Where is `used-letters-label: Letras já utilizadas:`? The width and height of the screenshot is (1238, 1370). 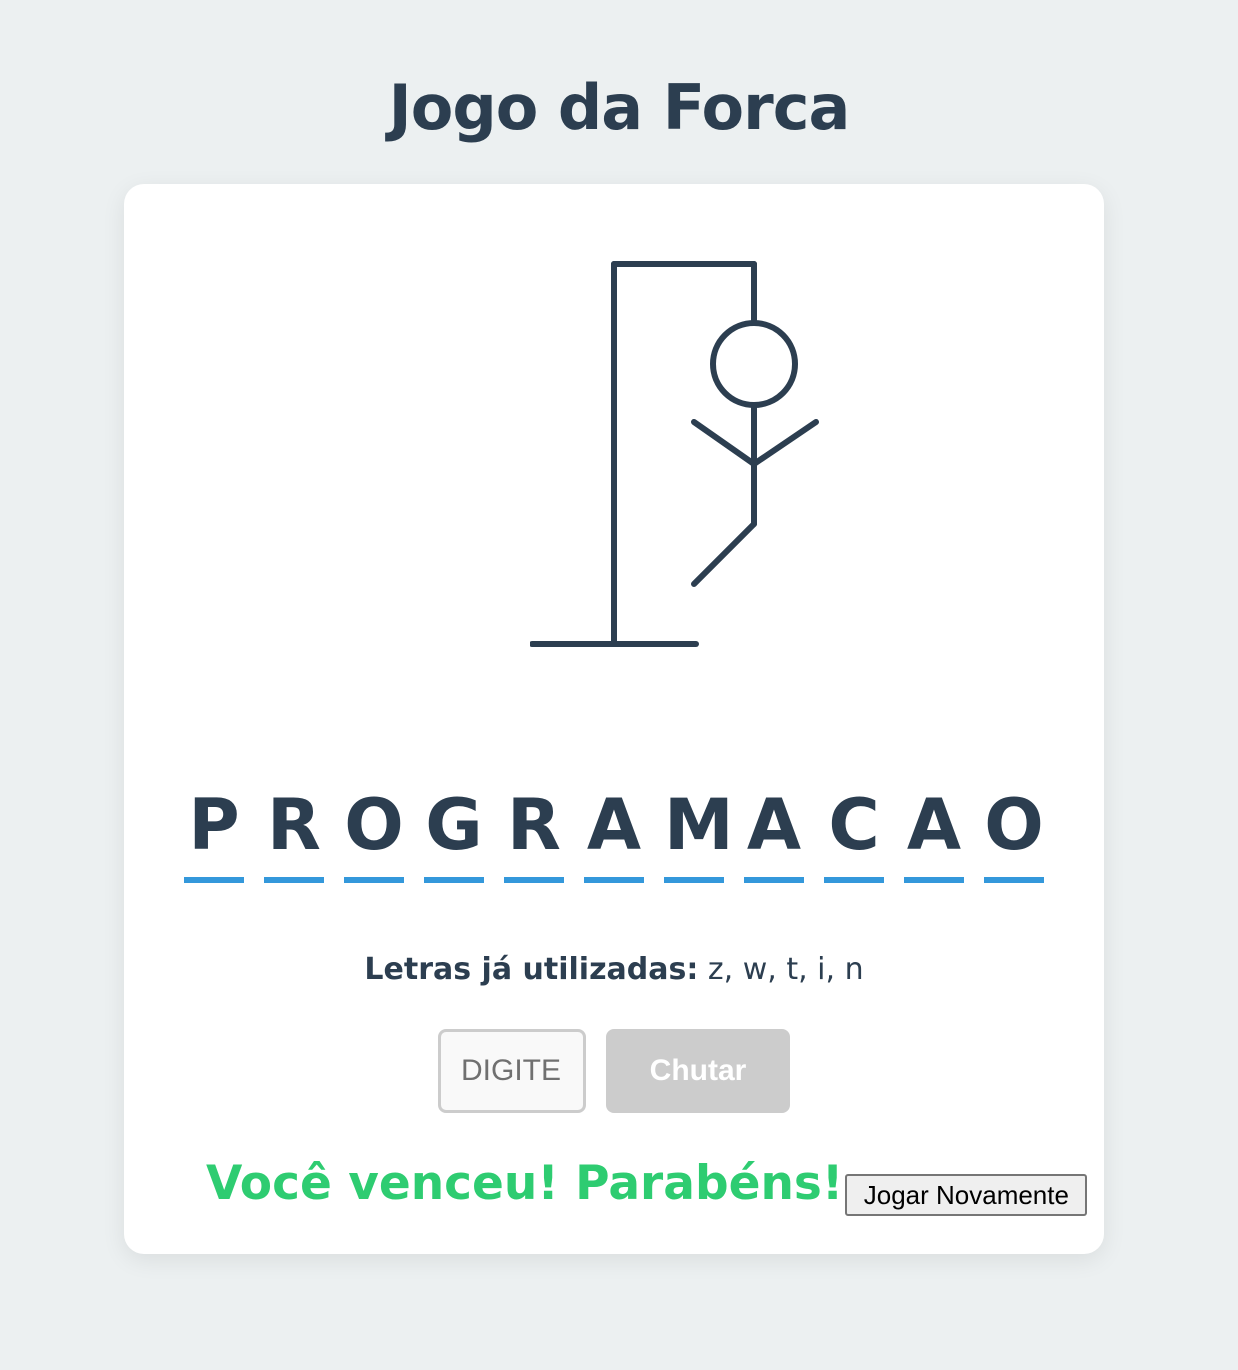 used-letters-label: Letras já utilizadas: is located at coordinates (531, 969).